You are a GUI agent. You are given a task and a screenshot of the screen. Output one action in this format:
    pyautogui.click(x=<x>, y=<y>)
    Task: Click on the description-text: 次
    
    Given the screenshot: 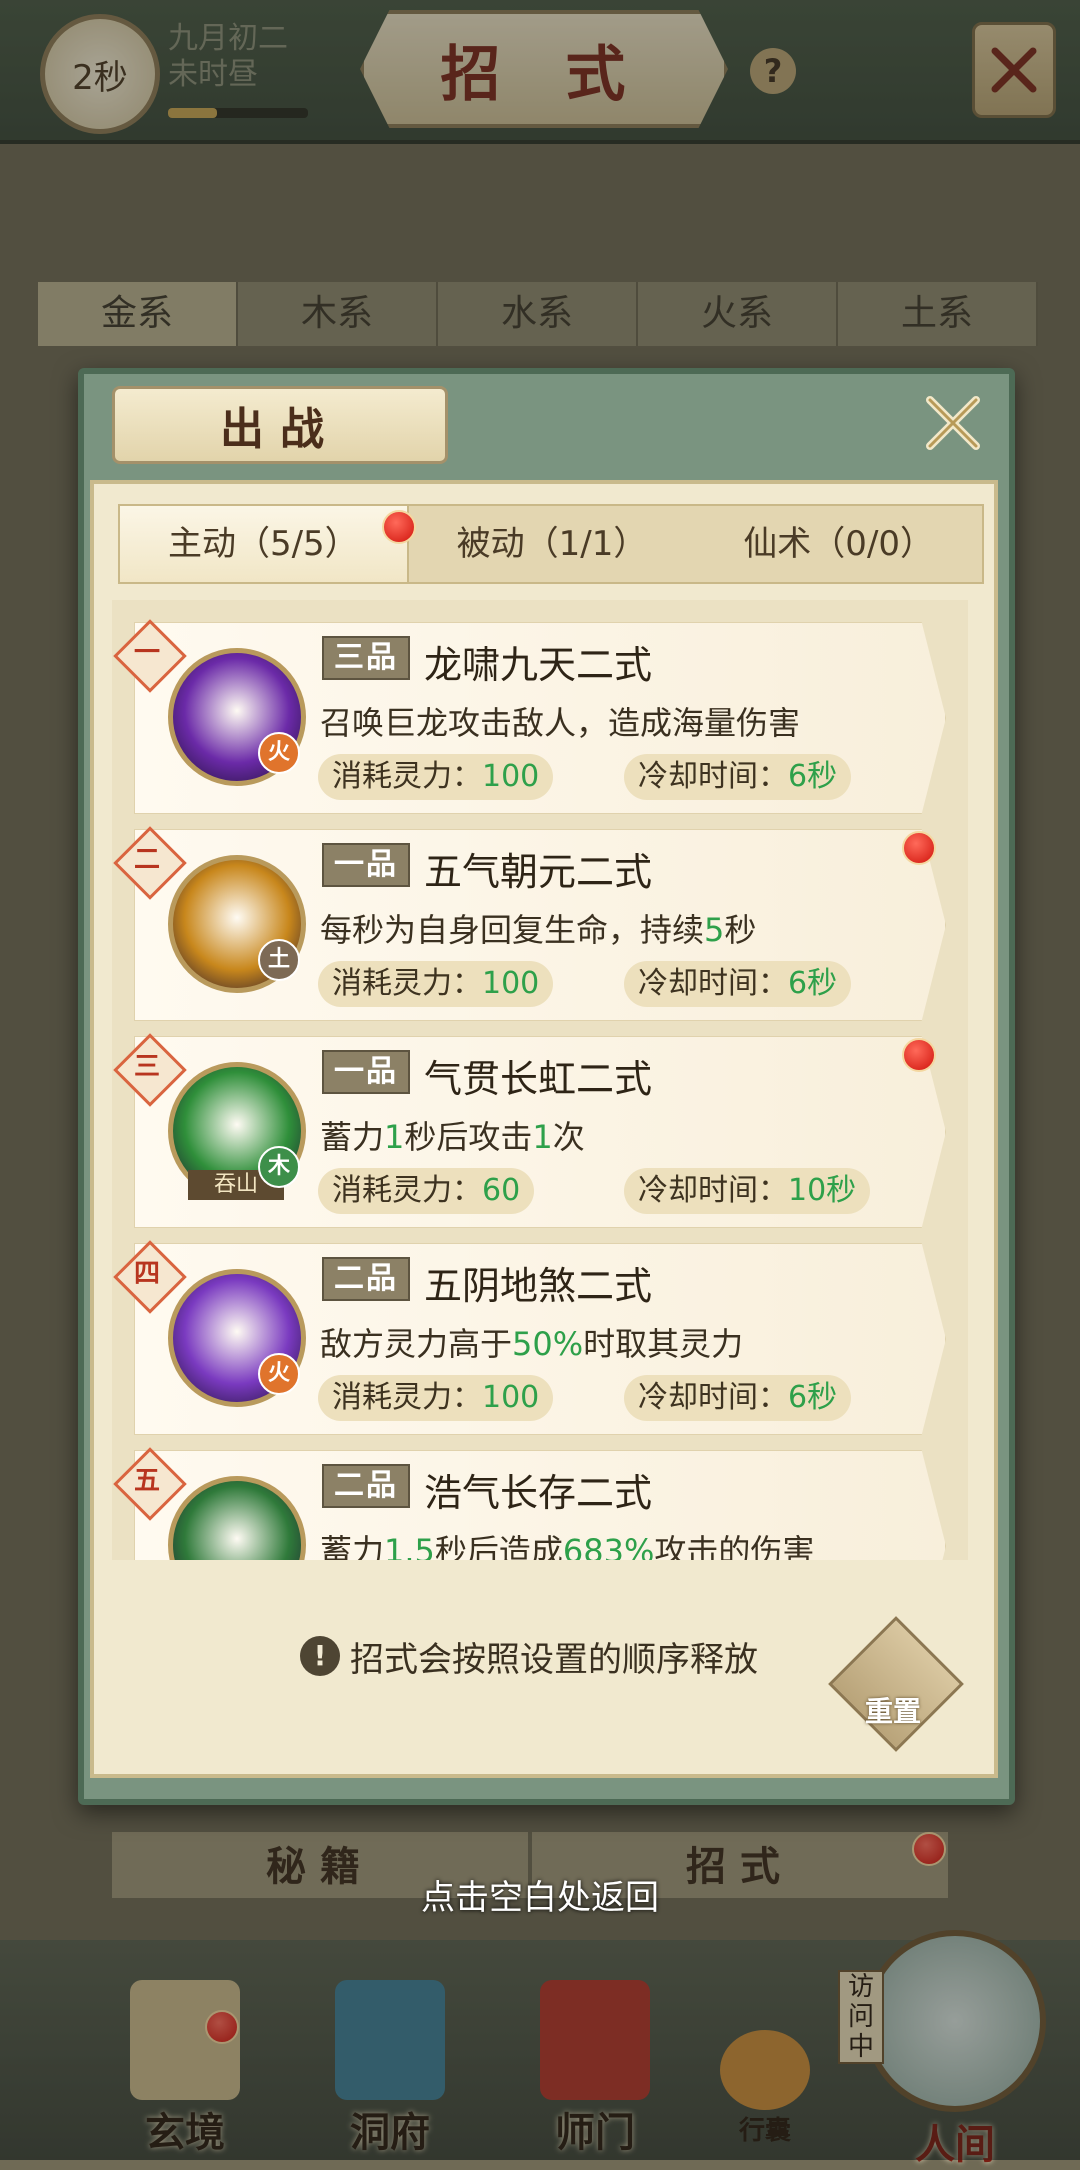 What is the action you would take?
    pyautogui.click(x=568, y=1137)
    